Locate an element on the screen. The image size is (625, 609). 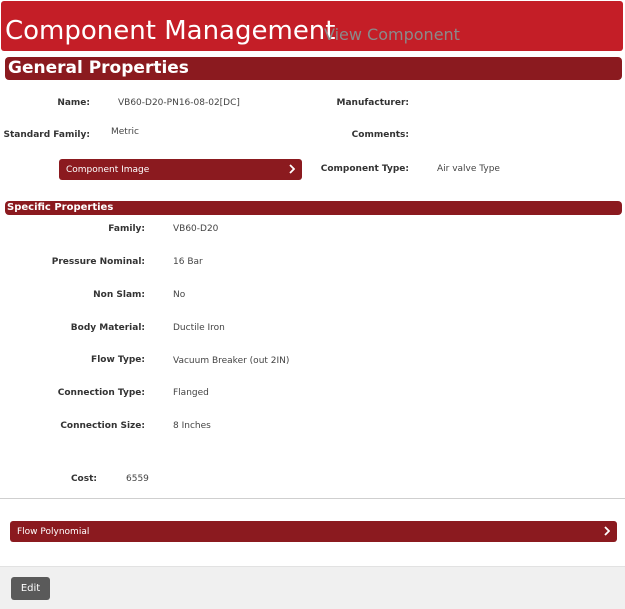
comments-label: Comments: is located at coordinates (380, 135).